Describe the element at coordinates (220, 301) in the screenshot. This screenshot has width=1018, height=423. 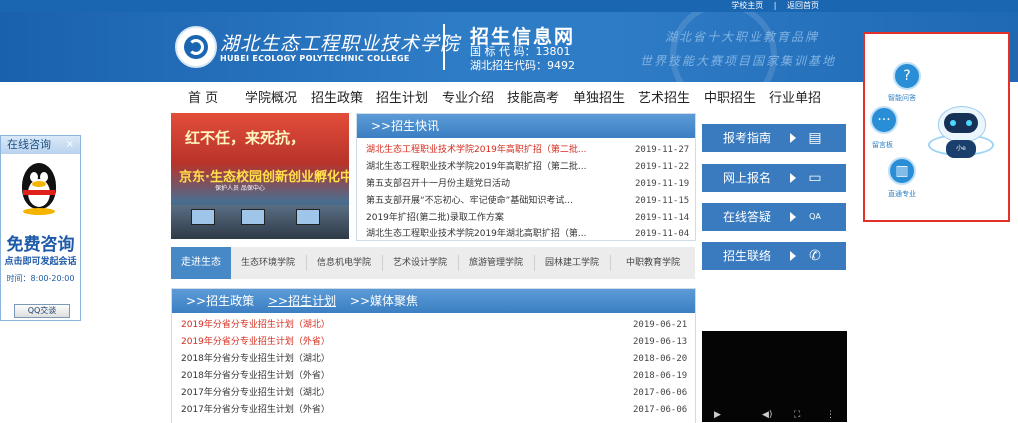
I see `policy-tab: >>招生政策` at that location.